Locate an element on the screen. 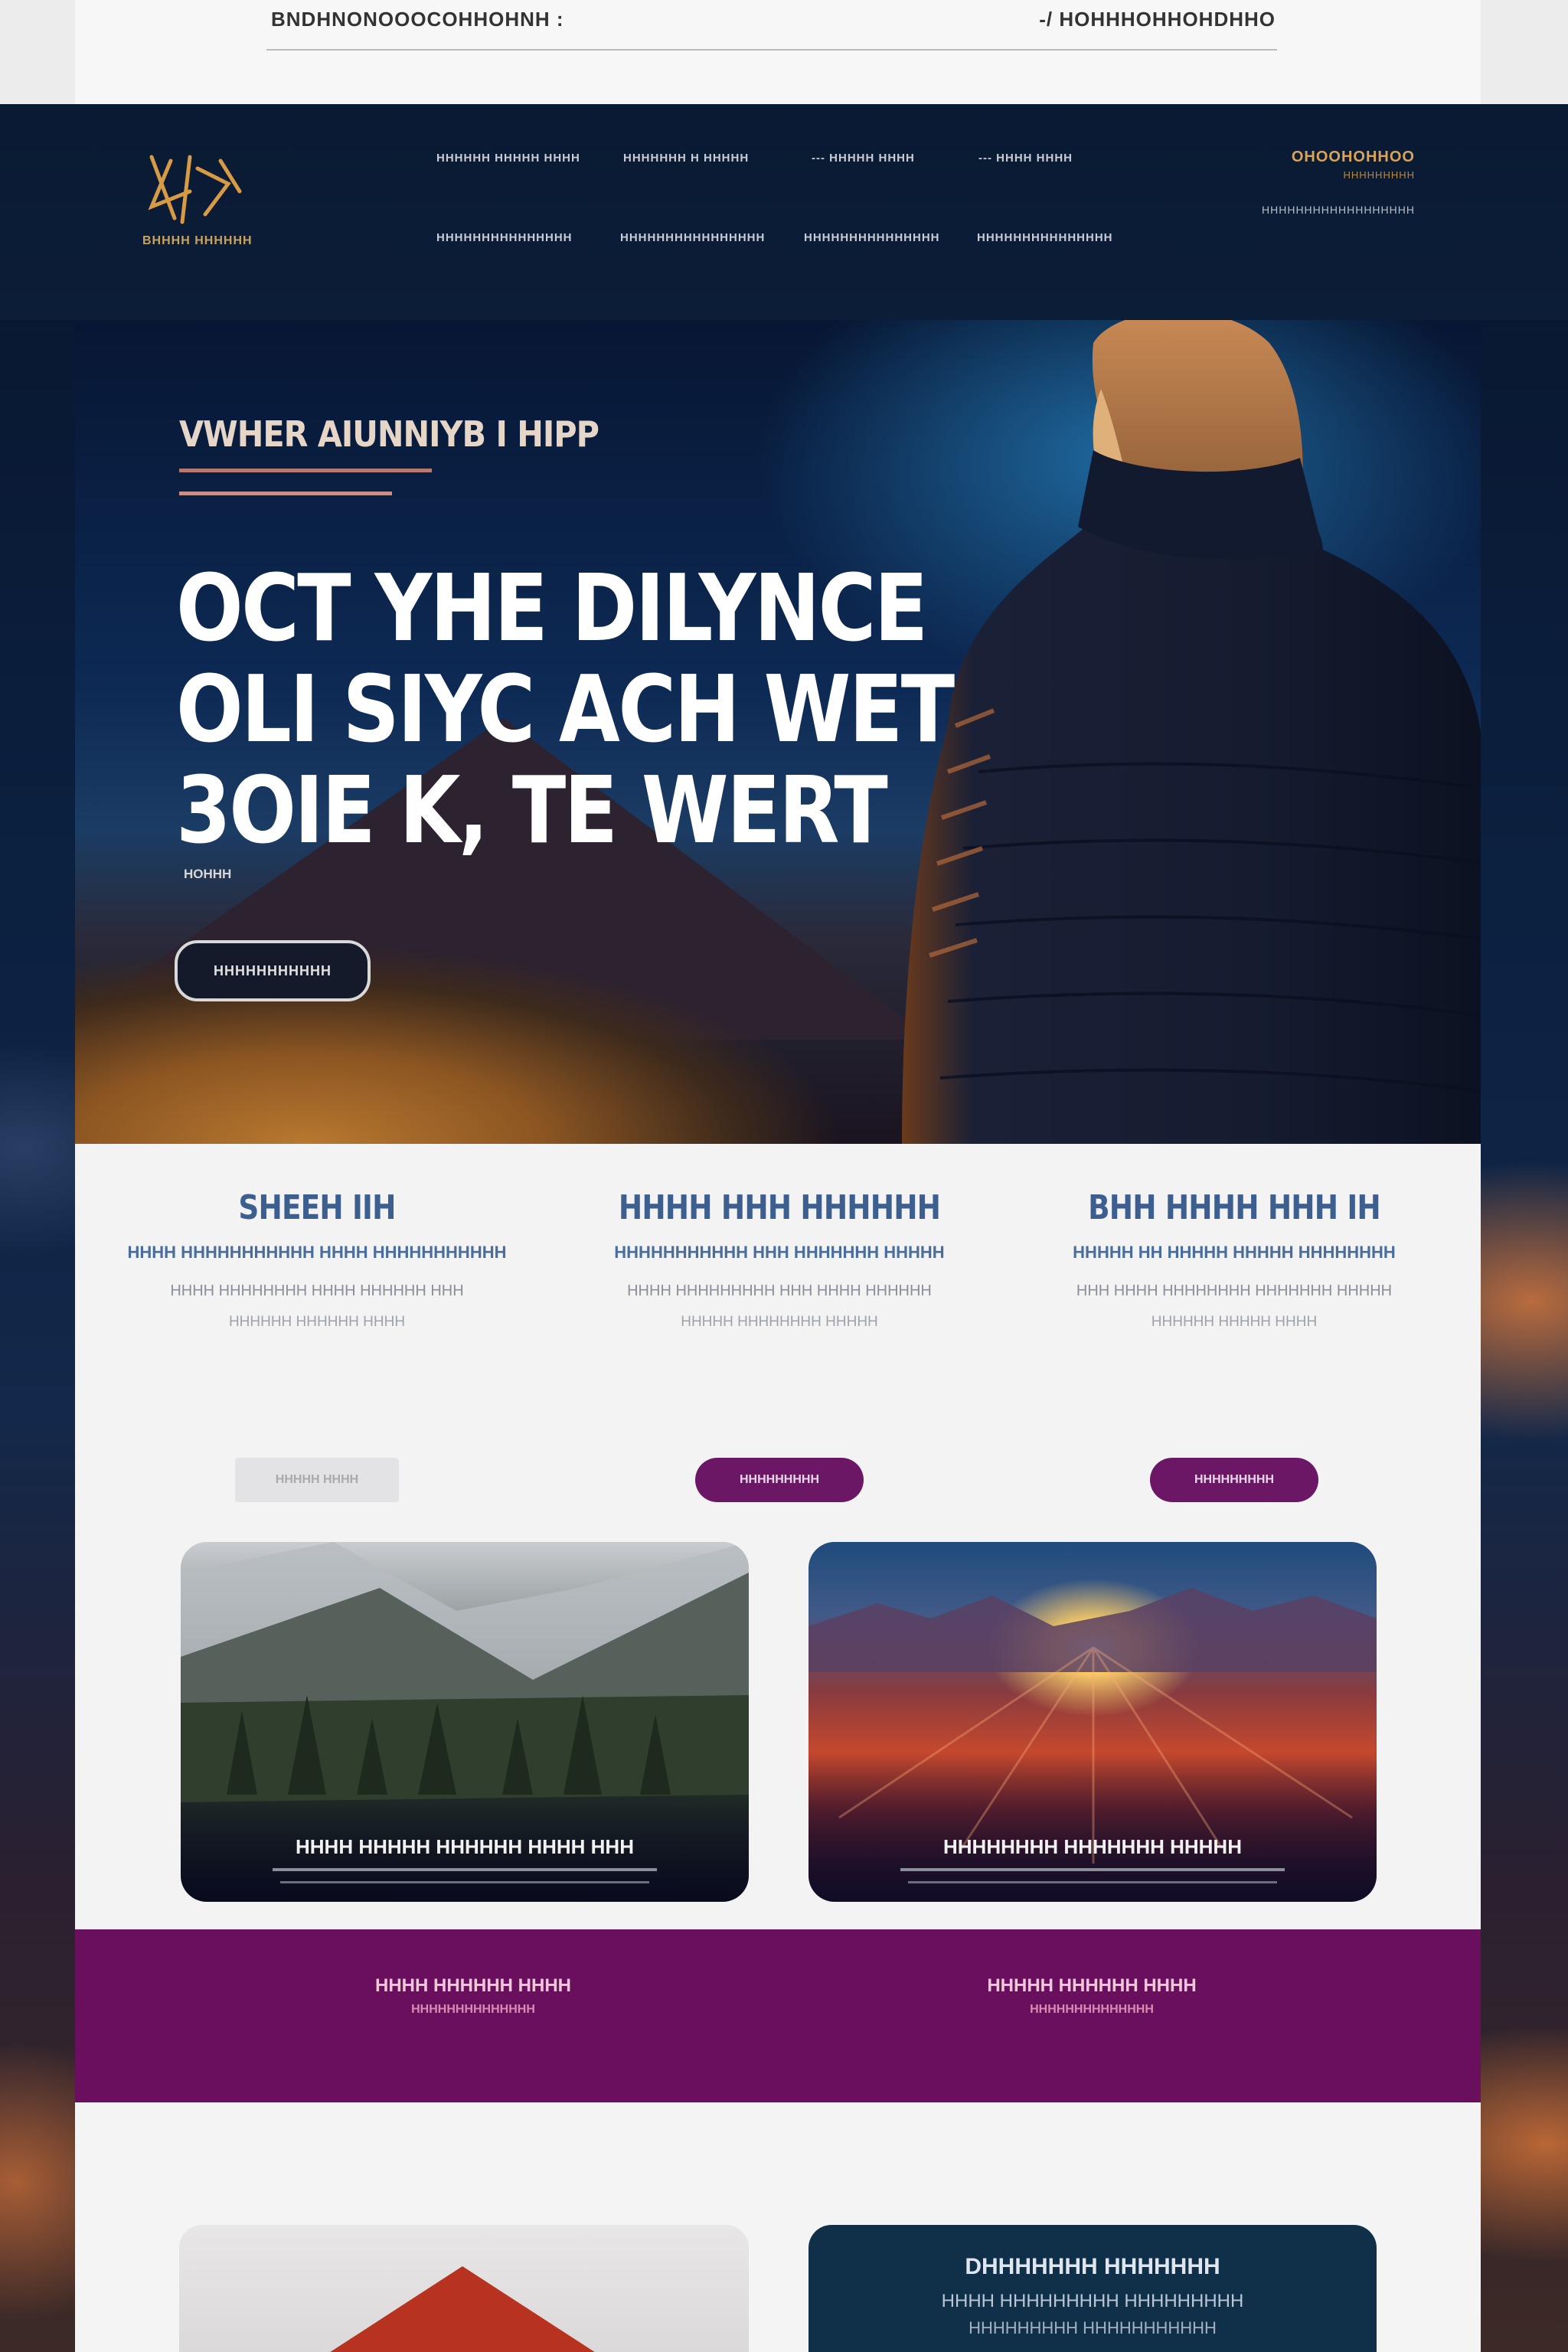 The image size is (1568, 2352). card-1-divider is located at coordinates (465, 1869).